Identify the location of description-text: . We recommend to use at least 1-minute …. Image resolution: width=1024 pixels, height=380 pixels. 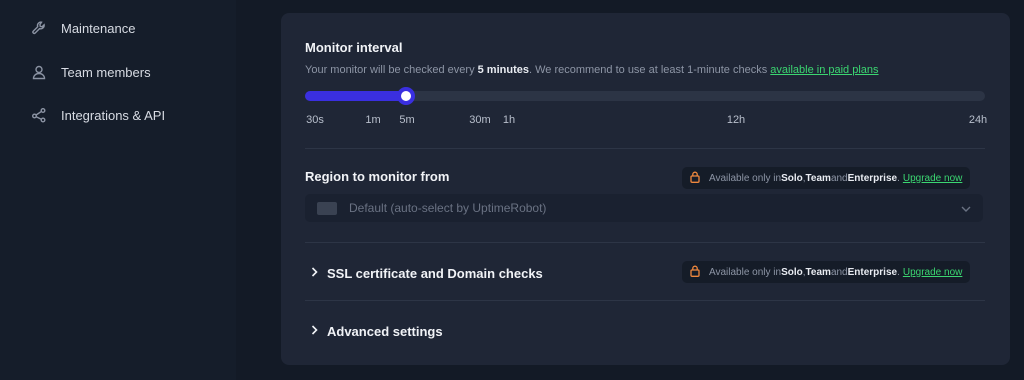
(649, 70).